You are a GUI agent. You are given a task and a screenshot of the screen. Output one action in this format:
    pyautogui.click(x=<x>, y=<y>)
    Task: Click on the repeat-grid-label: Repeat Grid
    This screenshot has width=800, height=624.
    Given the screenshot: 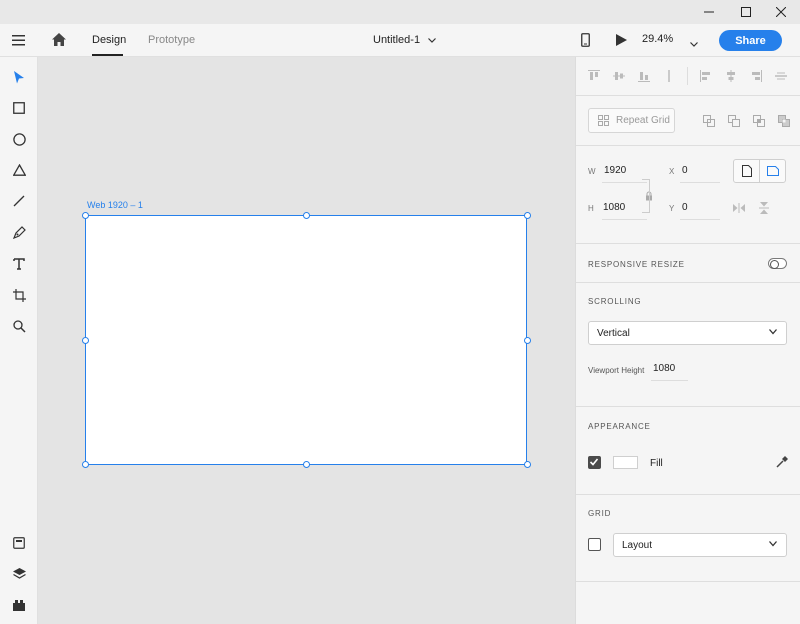 What is the action you would take?
    pyautogui.click(x=643, y=120)
    